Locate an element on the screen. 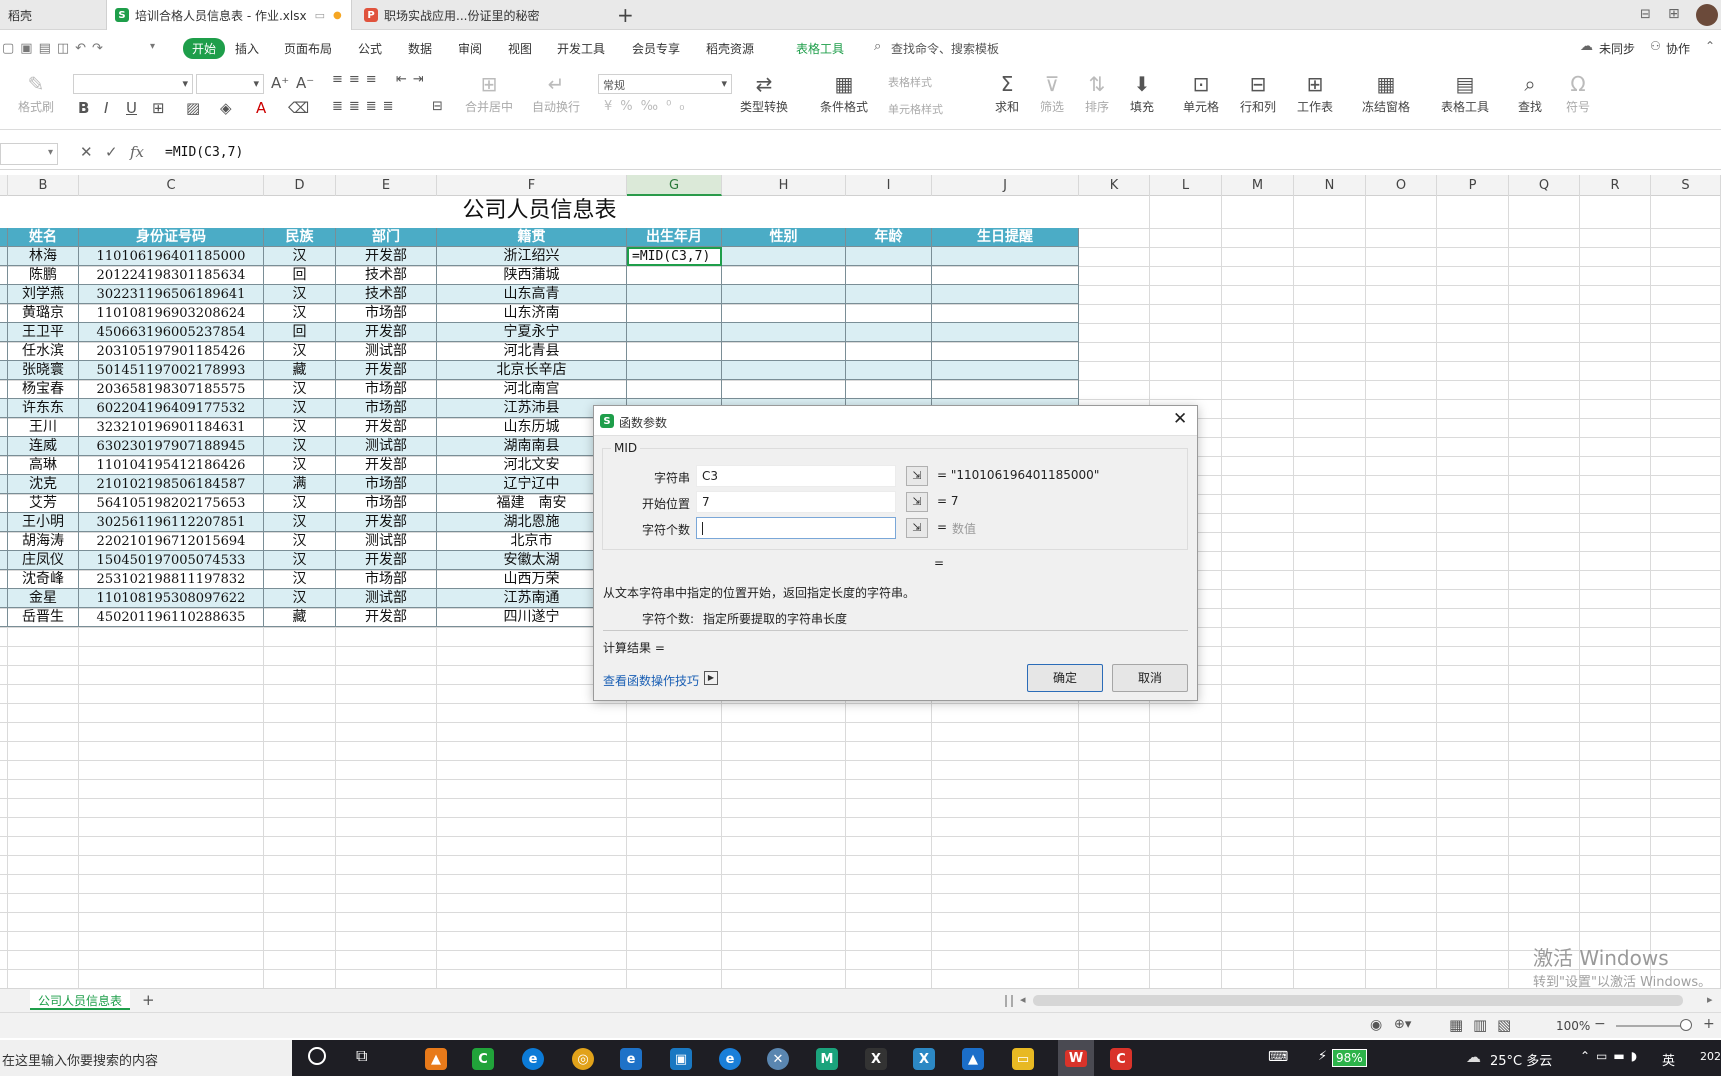 The height and width of the screenshot is (1076, 1721). zoom-level: 100% is located at coordinates (1573, 1026).